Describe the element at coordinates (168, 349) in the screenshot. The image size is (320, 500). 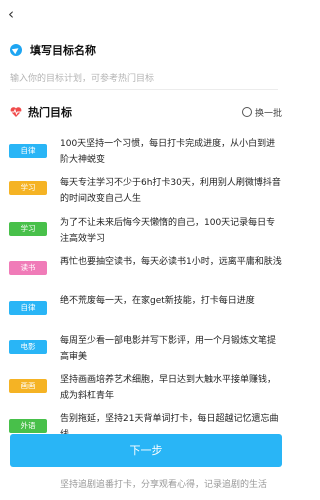
I see `goal-text: 每周至少看一部电影并写下影评，用一个月锻炼文笔提高审美` at that location.